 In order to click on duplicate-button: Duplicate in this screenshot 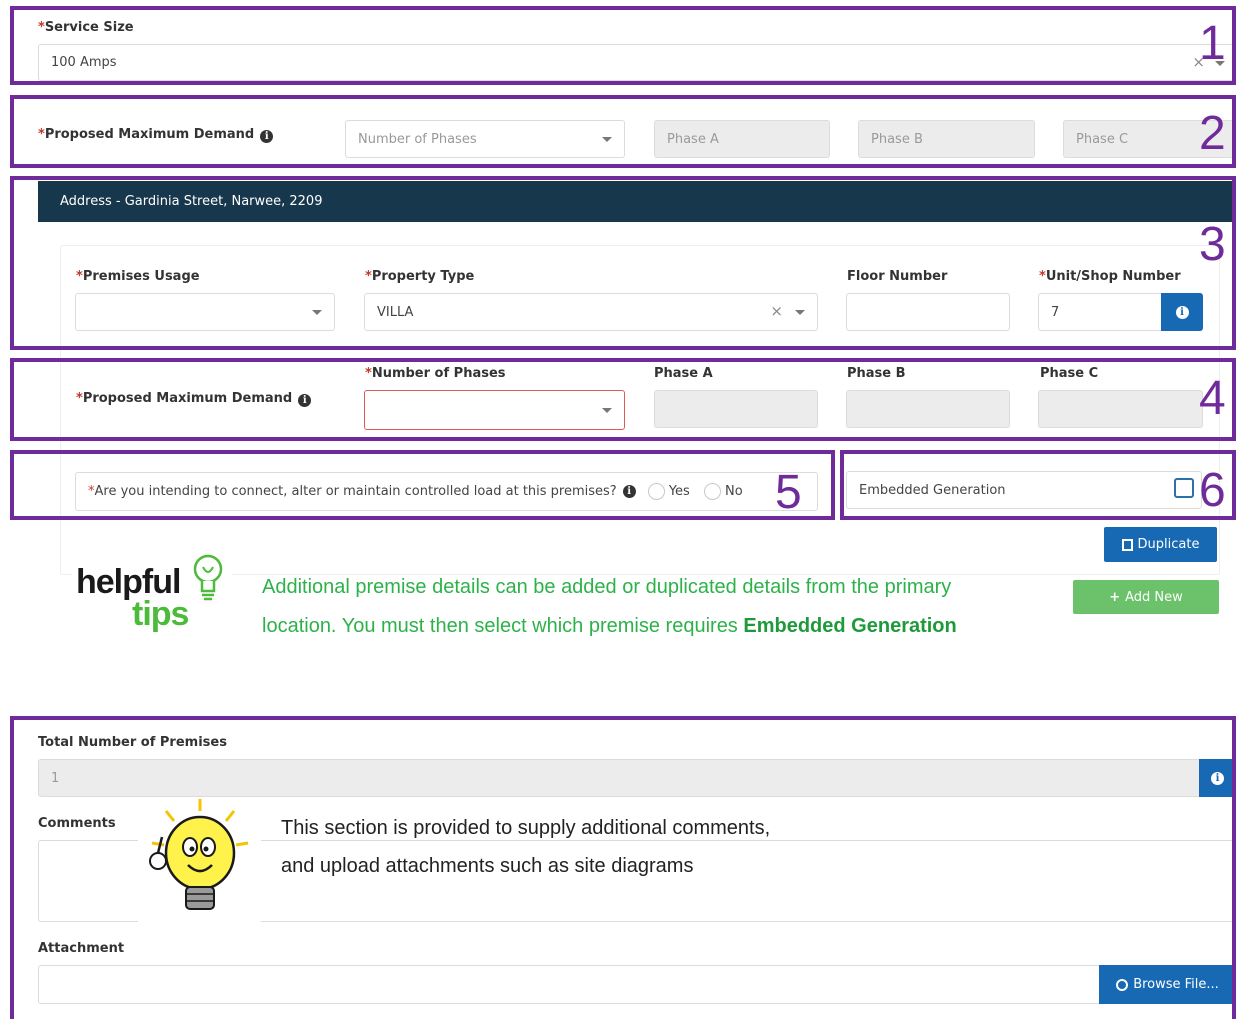, I will do `click(1160, 544)`.